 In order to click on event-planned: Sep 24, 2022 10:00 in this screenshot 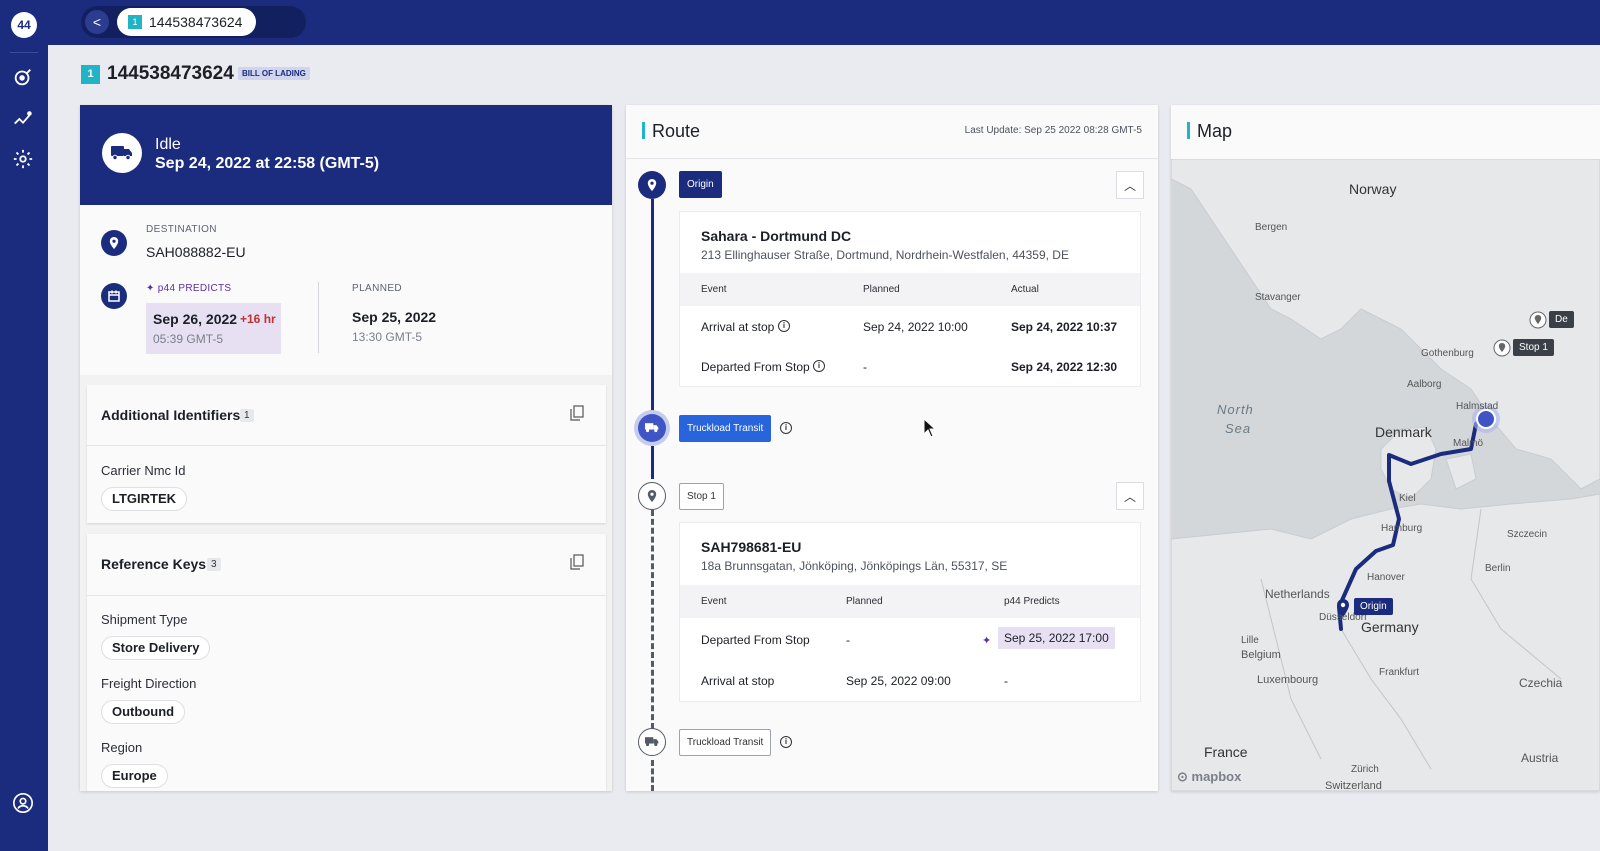, I will do `click(915, 327)`.